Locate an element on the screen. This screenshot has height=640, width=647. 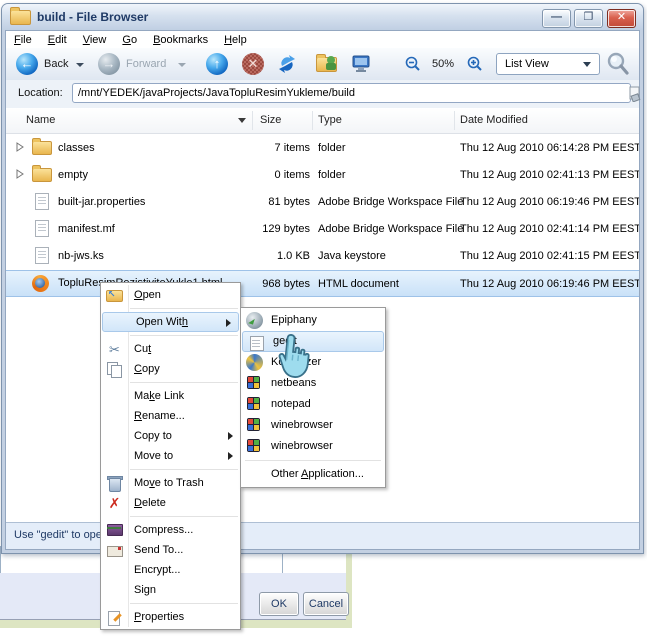
maximize-button: ❐ is located at coordinates (588, 18).